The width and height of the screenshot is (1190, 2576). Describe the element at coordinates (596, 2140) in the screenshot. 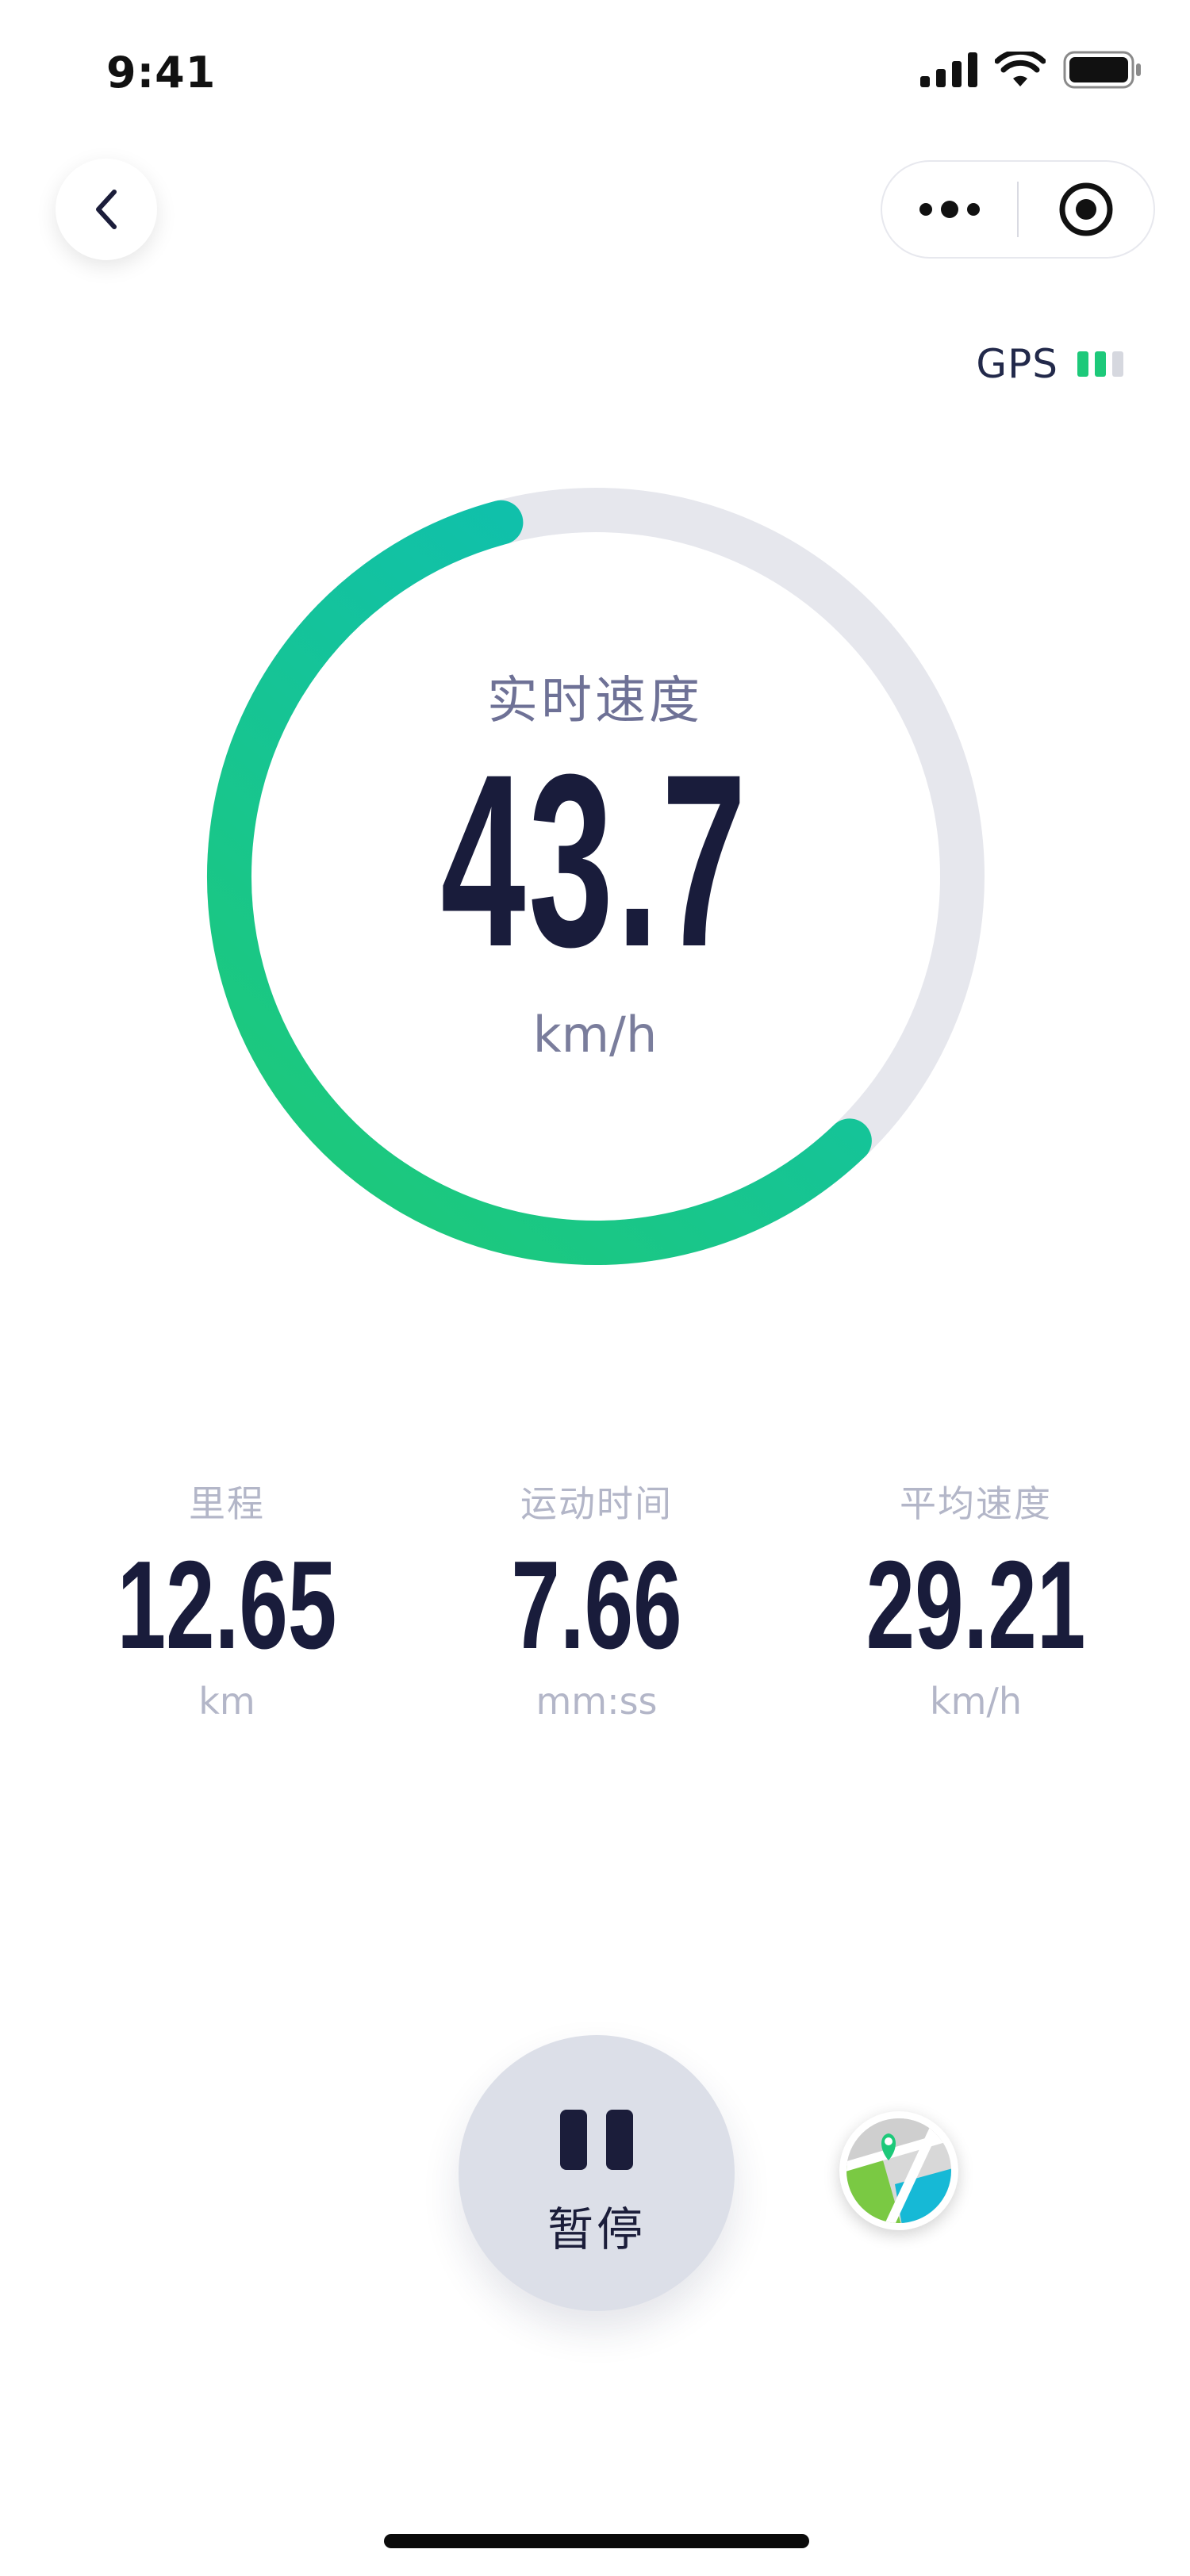

I see `pause-icon` at that location.